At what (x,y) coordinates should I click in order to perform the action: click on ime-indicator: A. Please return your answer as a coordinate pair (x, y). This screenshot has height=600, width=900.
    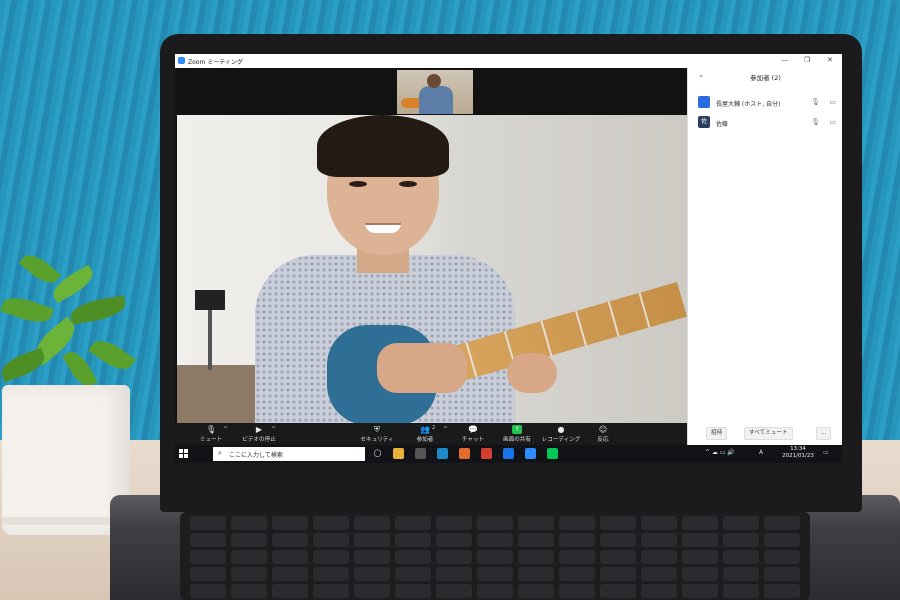
    Looking at the image, I should click on (761, 452).